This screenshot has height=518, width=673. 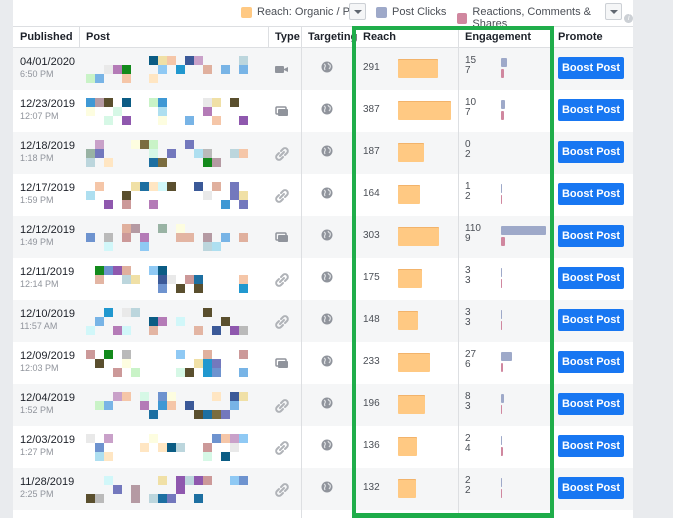 I want to click on published-cell: 12/10/2019 11:57 AM, so click(x=47, y=319).